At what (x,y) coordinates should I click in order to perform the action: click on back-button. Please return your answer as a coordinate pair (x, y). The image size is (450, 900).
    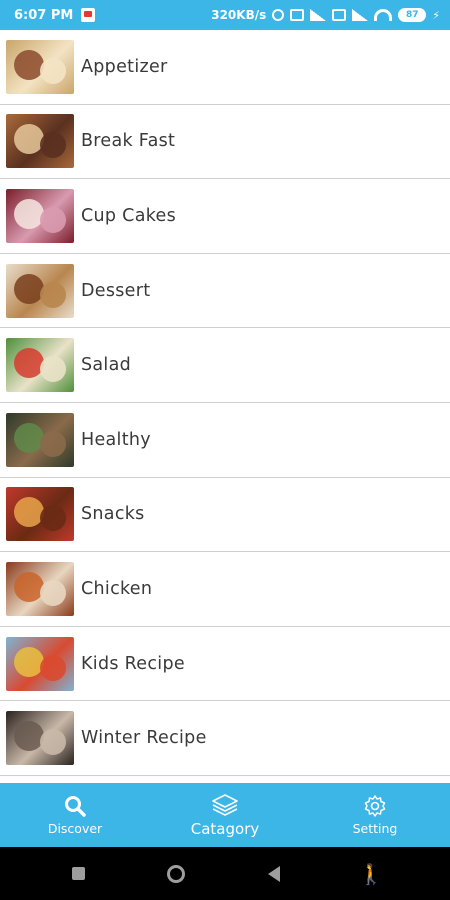
    Looking at the image, I should click on (274, 874).